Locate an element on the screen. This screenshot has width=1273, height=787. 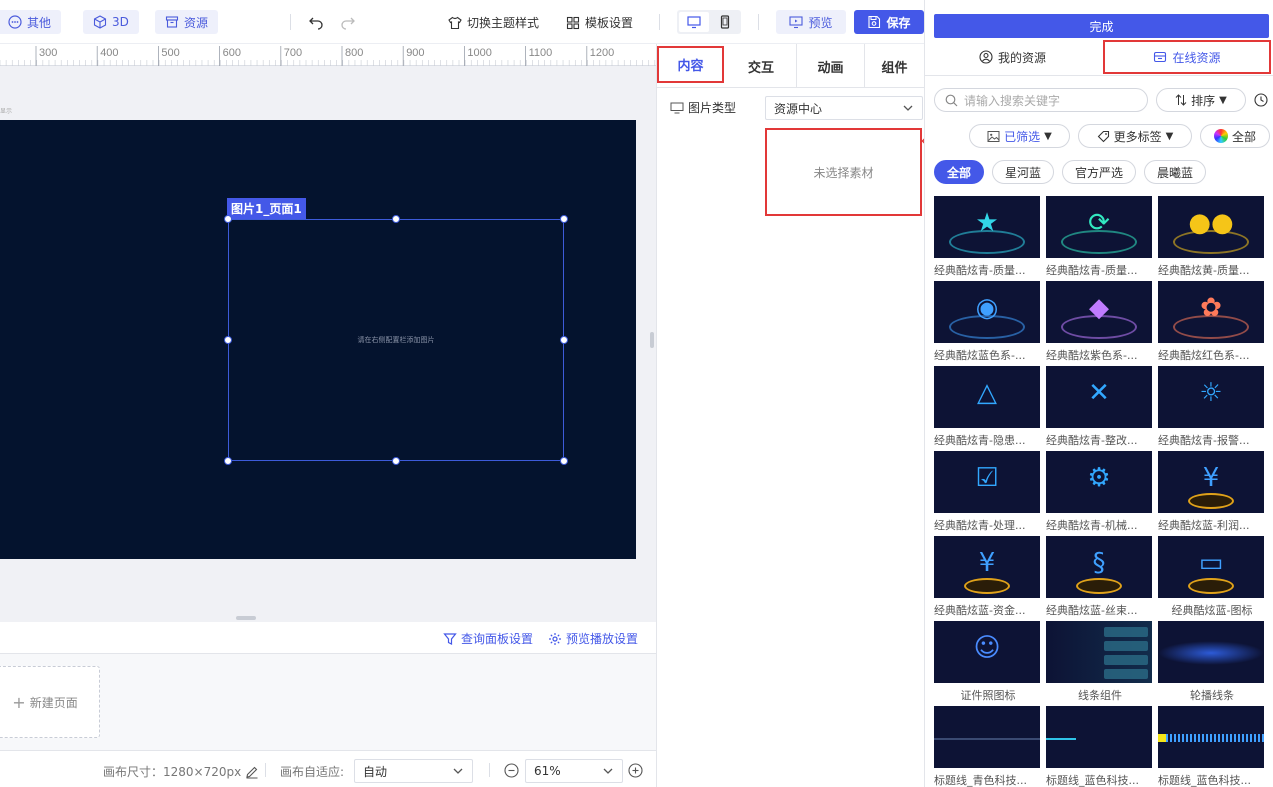
asset-graphic-icon: ☑ is located at coordinates (987, 478).